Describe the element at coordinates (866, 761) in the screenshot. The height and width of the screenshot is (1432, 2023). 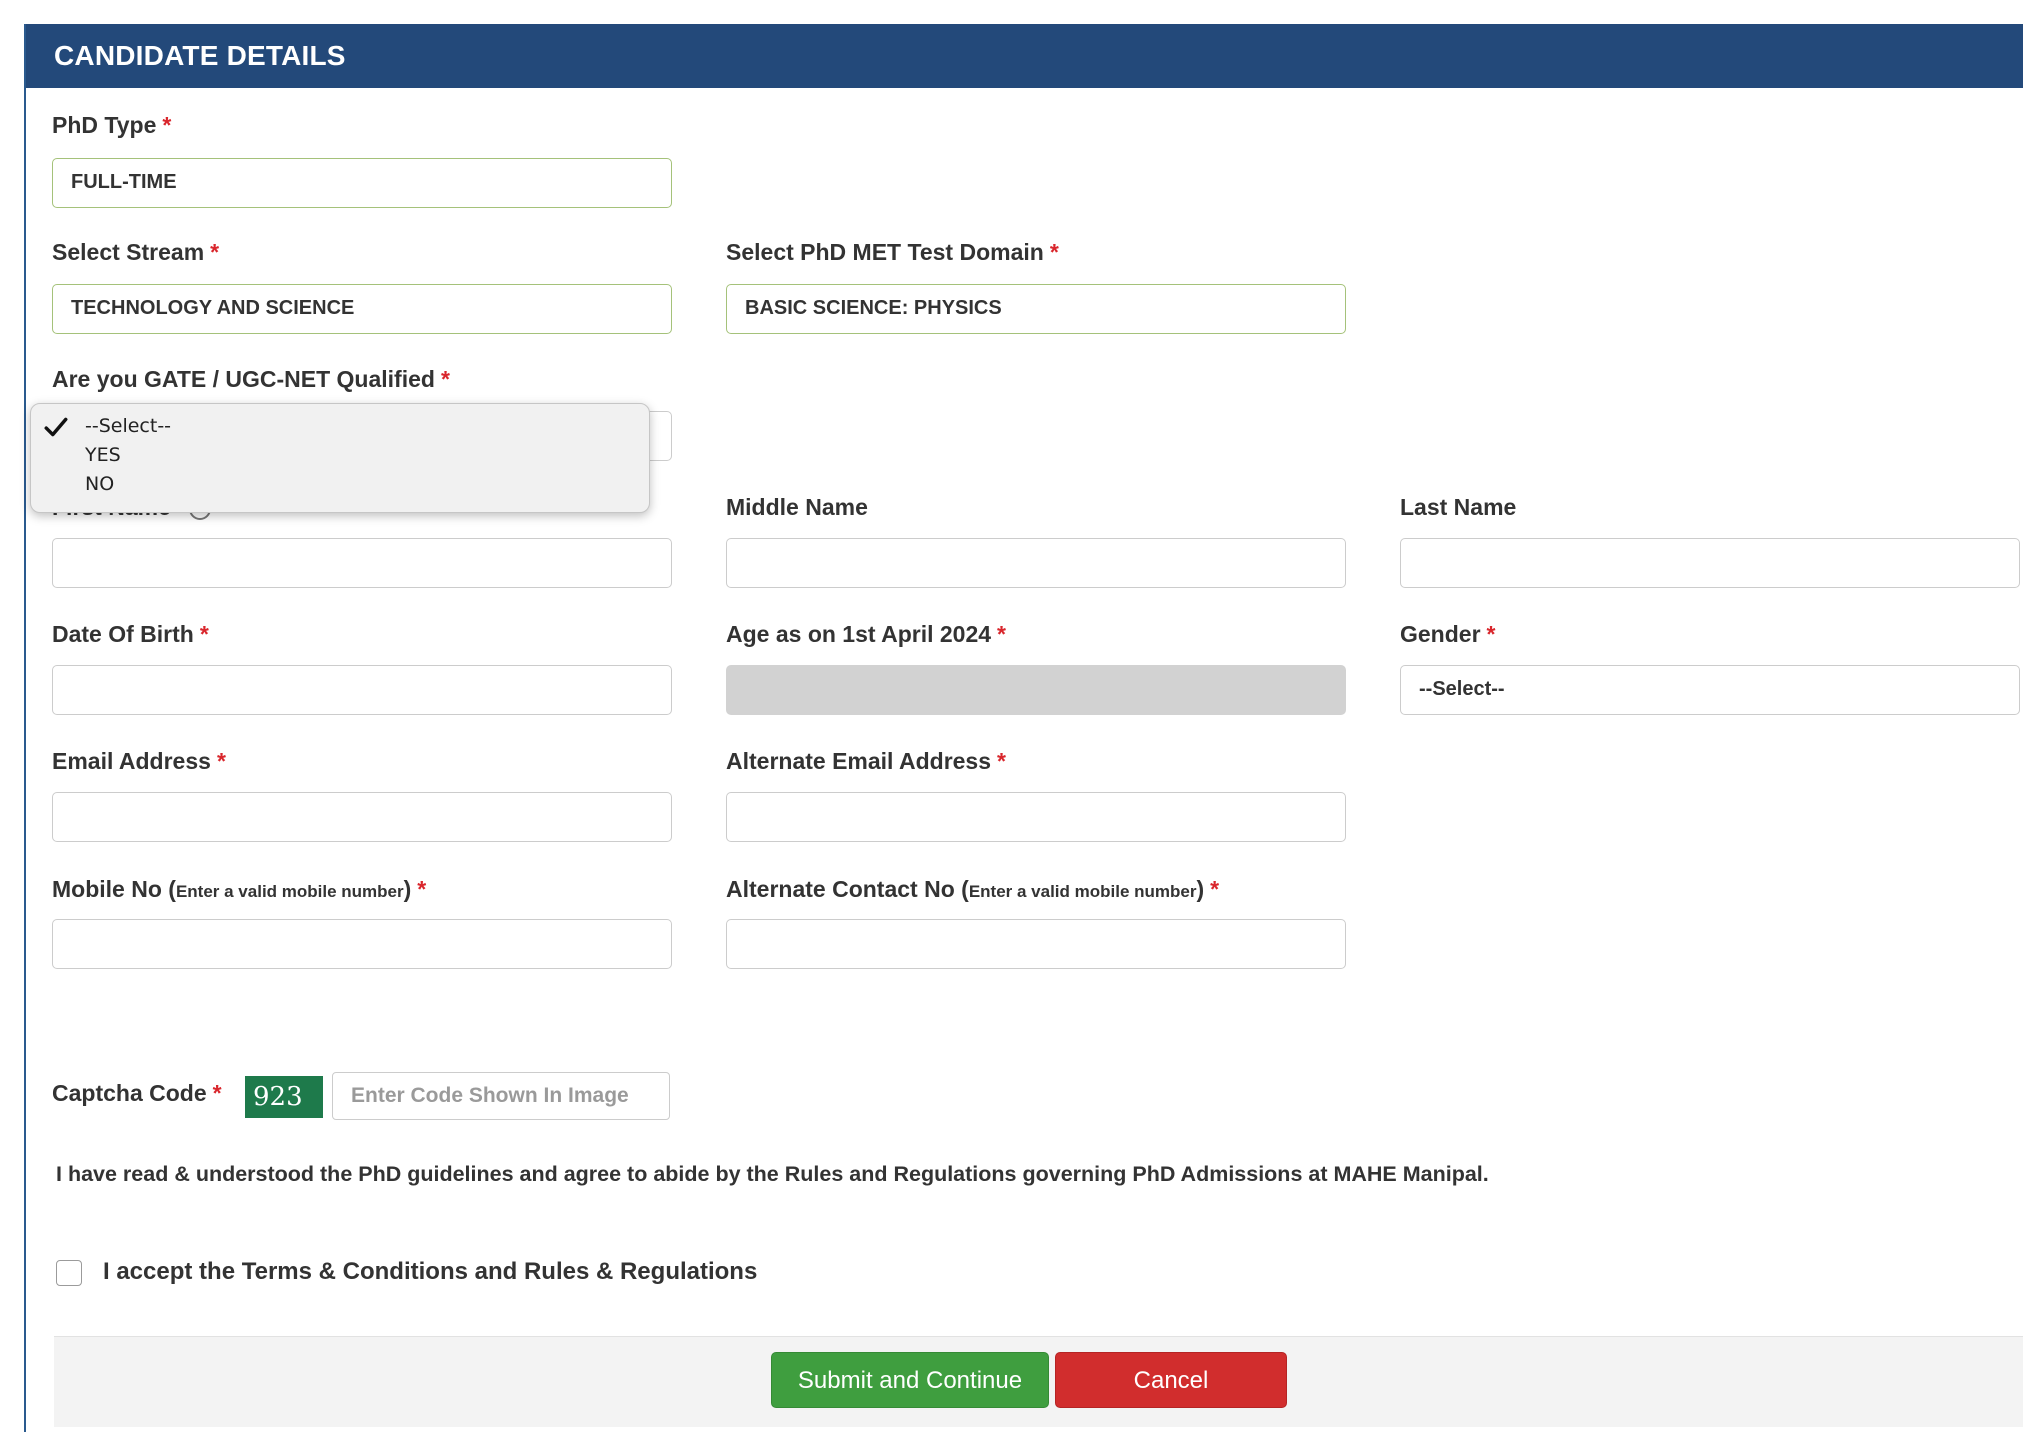
I see `alt-email-label: Alternate Email Address *` at that location.